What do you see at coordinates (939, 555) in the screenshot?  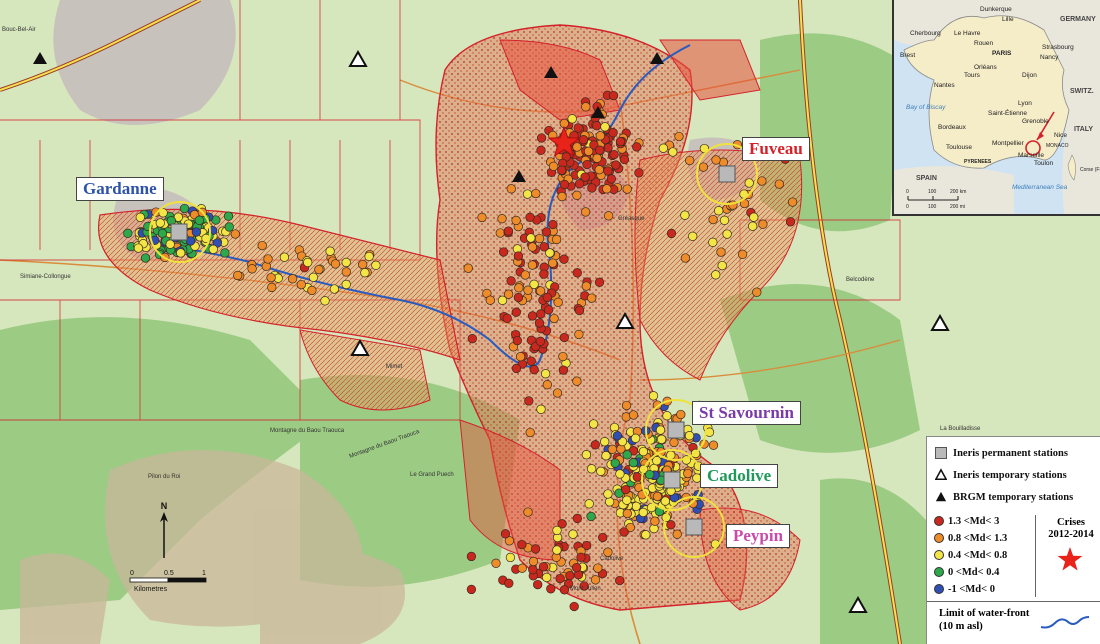 I see `circle-icon` at bounding box center [939, 555].